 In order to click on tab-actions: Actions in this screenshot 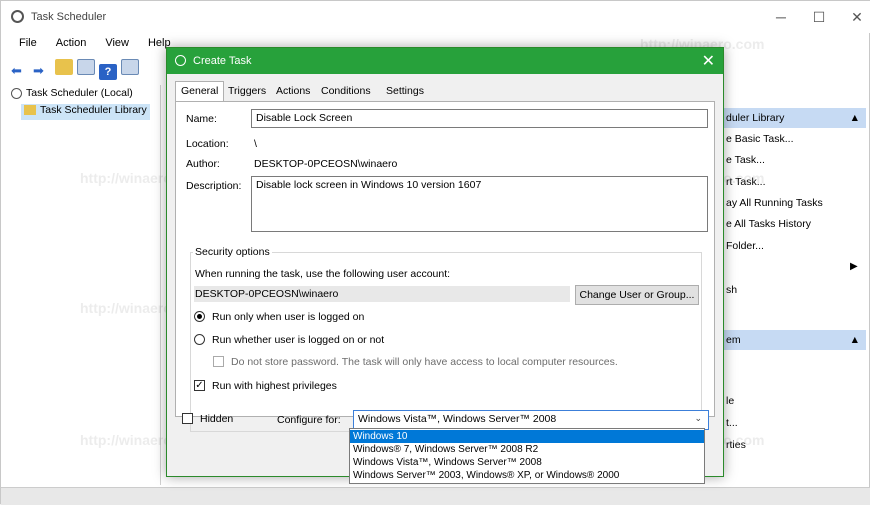, I will do `click(293, 91)`.